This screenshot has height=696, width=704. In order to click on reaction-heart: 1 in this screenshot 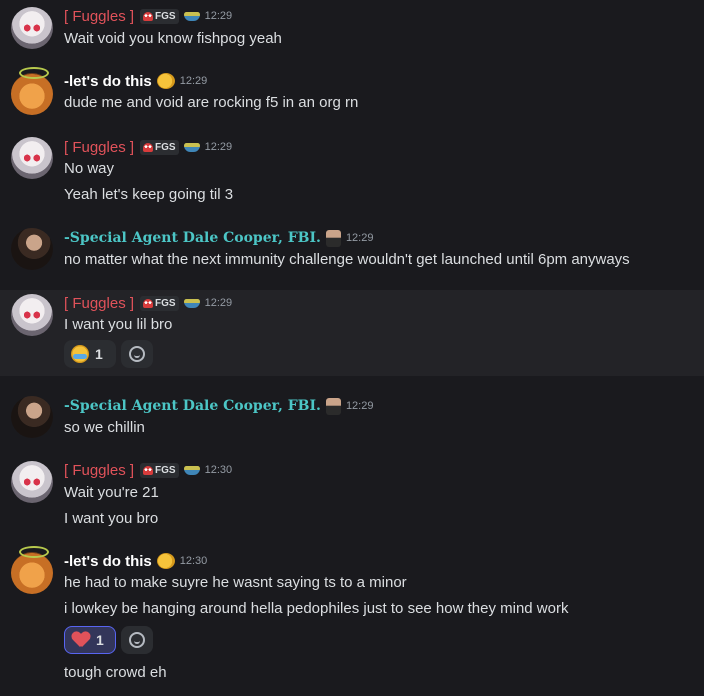, I will do `click(90, 640)`.